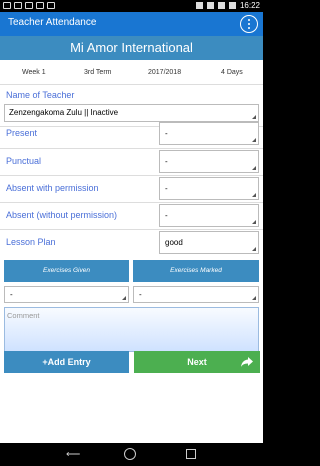 This screenshot has width=320, height=466. I want to click on exercises-given-header: Exercises Given, so click(66, 271).